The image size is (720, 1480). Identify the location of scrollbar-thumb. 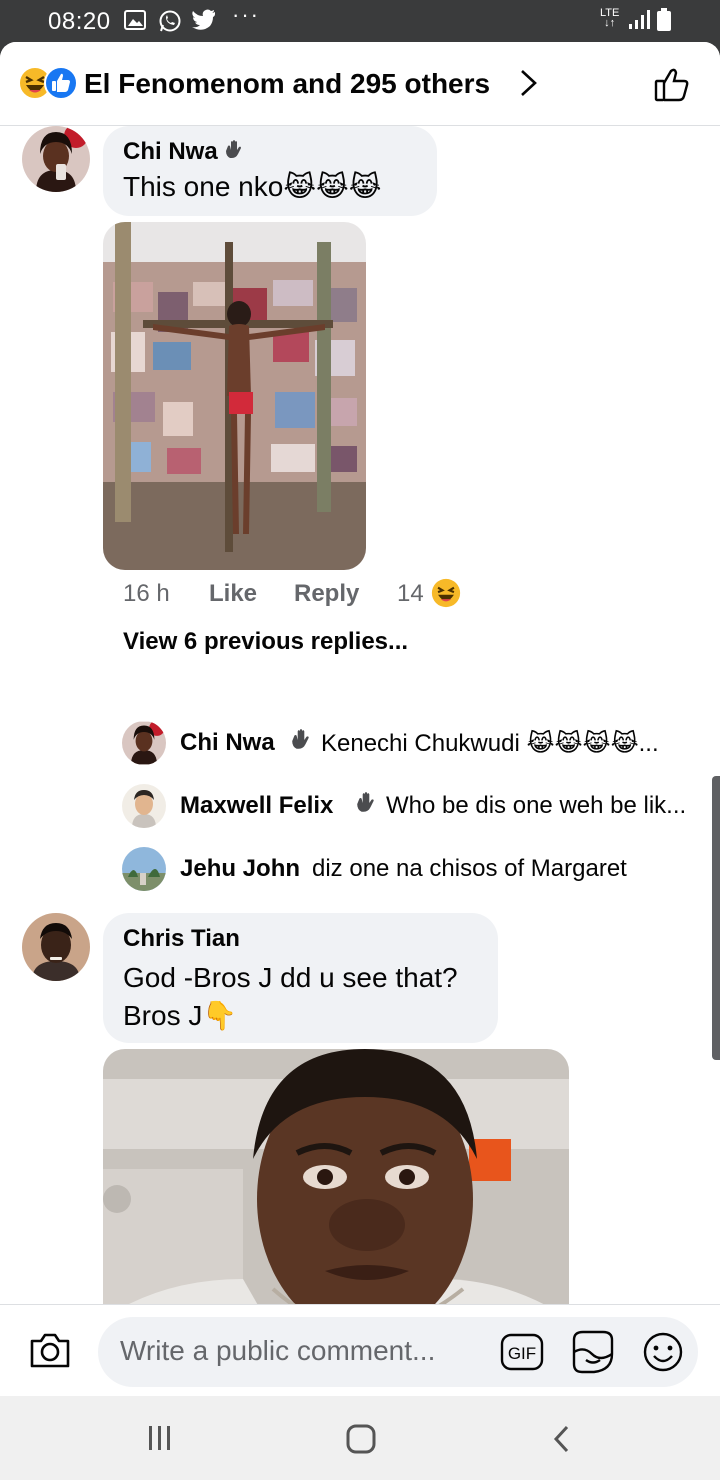
(716, 918).